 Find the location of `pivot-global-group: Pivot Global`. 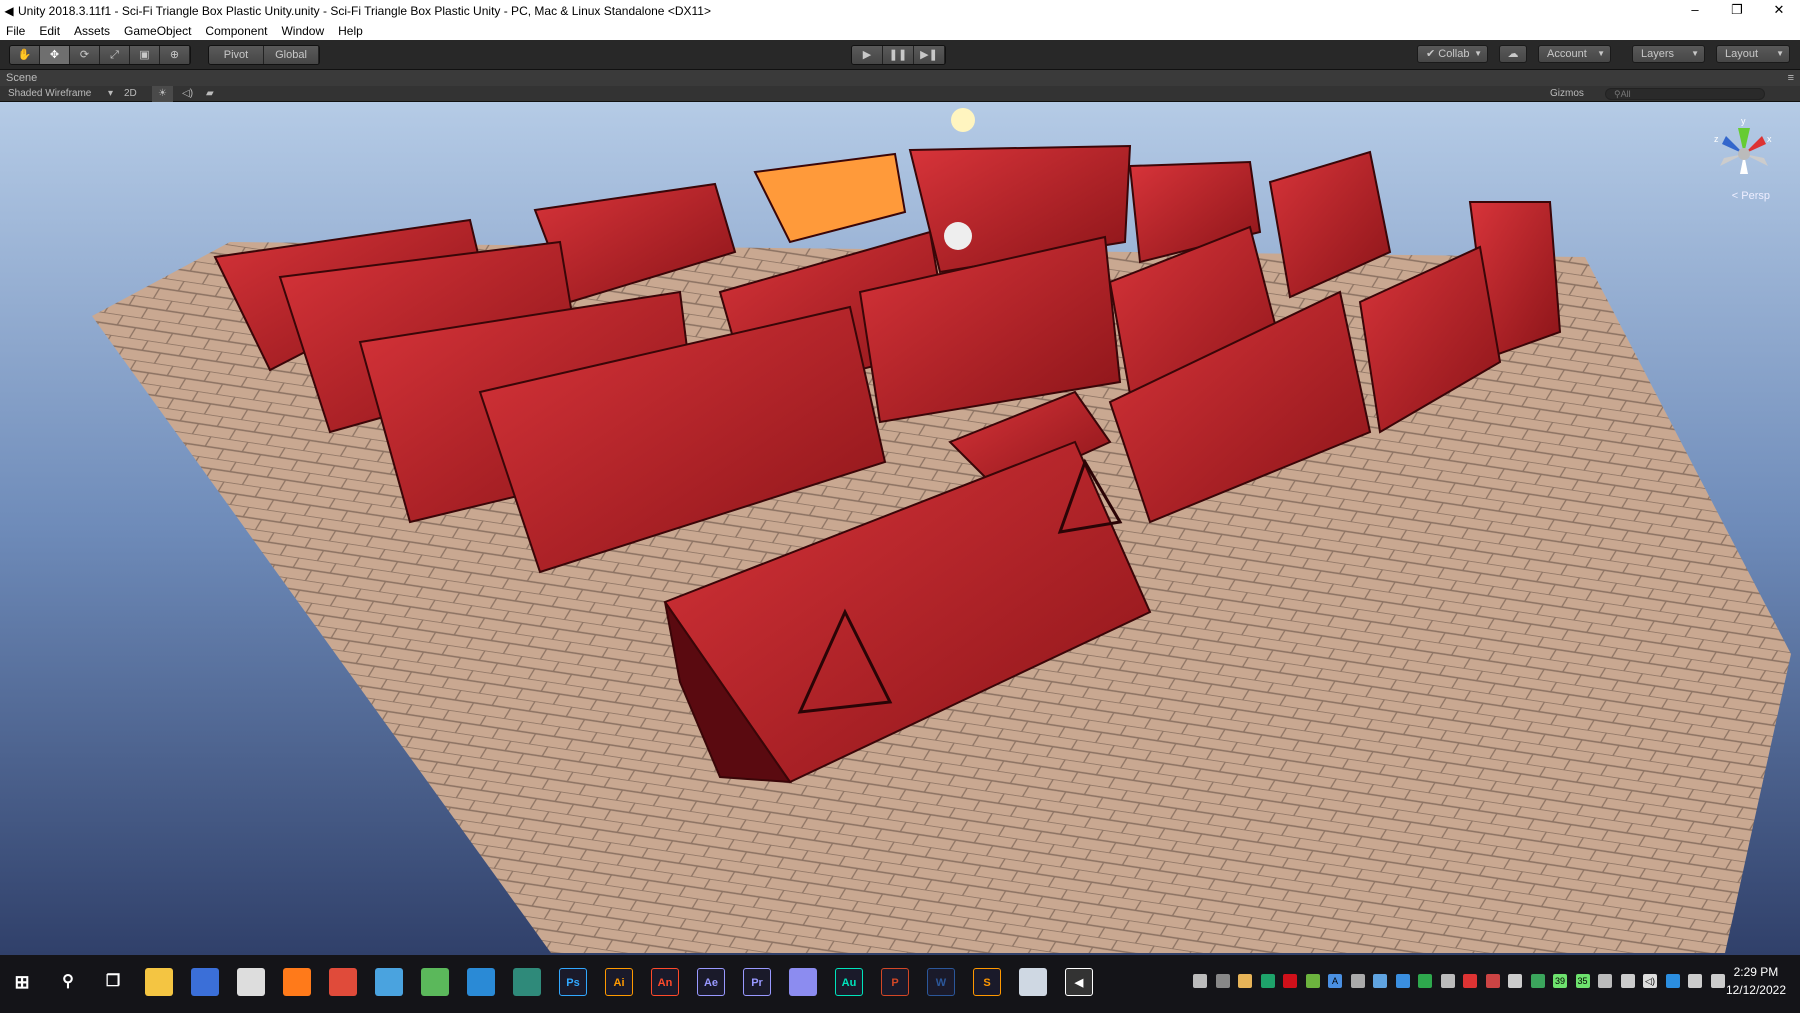

pivot-global-group: Pivot Global is located at coordinates (264, 55).